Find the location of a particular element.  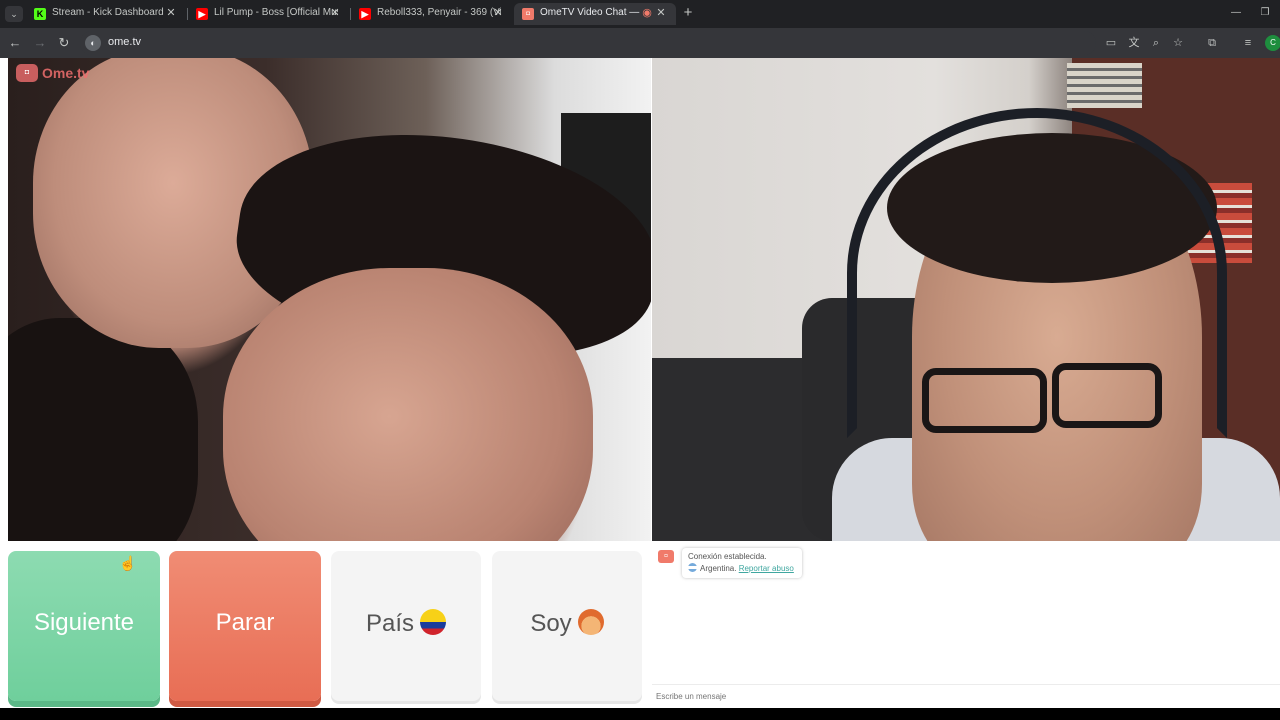

media-controls-icon: ≡ is located at coordinates (1248, 43).